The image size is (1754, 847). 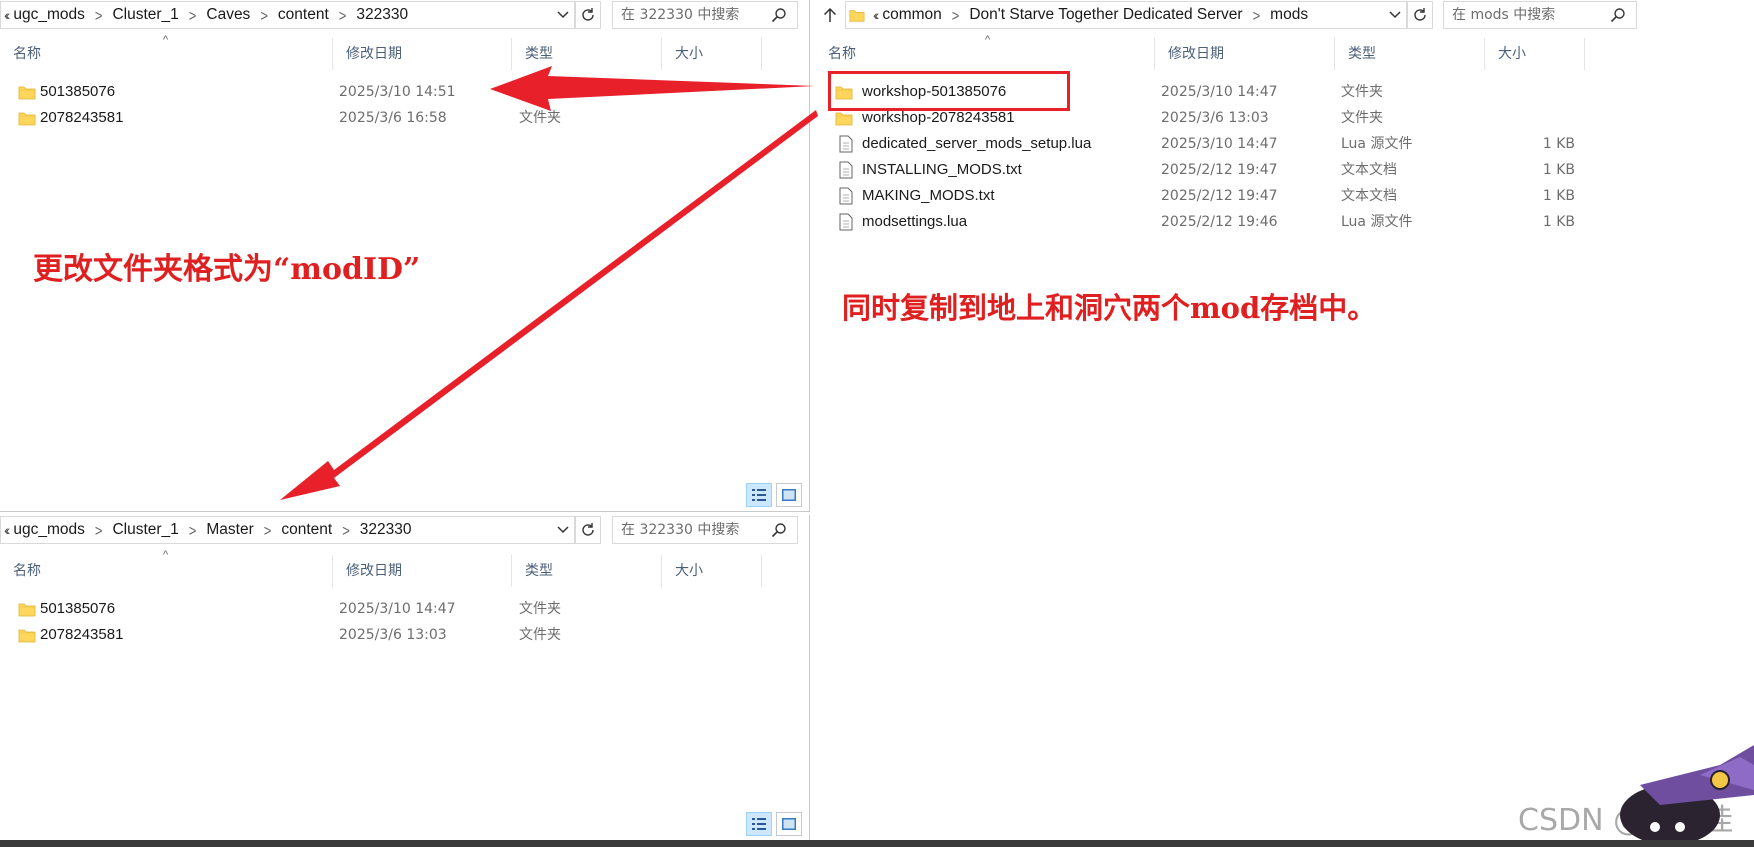 I want to click on chevron-down-icon, so click(x=563, y=15).